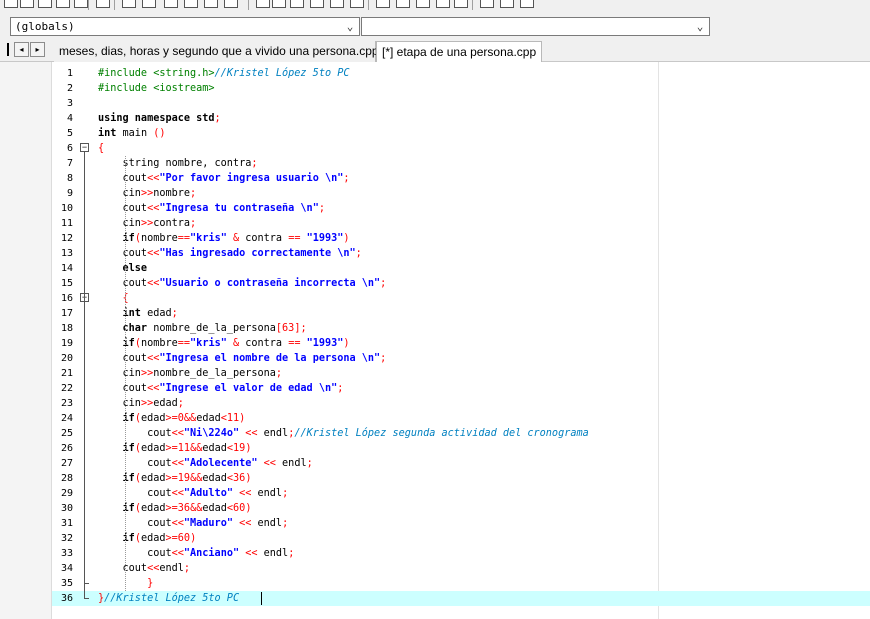  I want to click on compile-icon, so click(263, 4).